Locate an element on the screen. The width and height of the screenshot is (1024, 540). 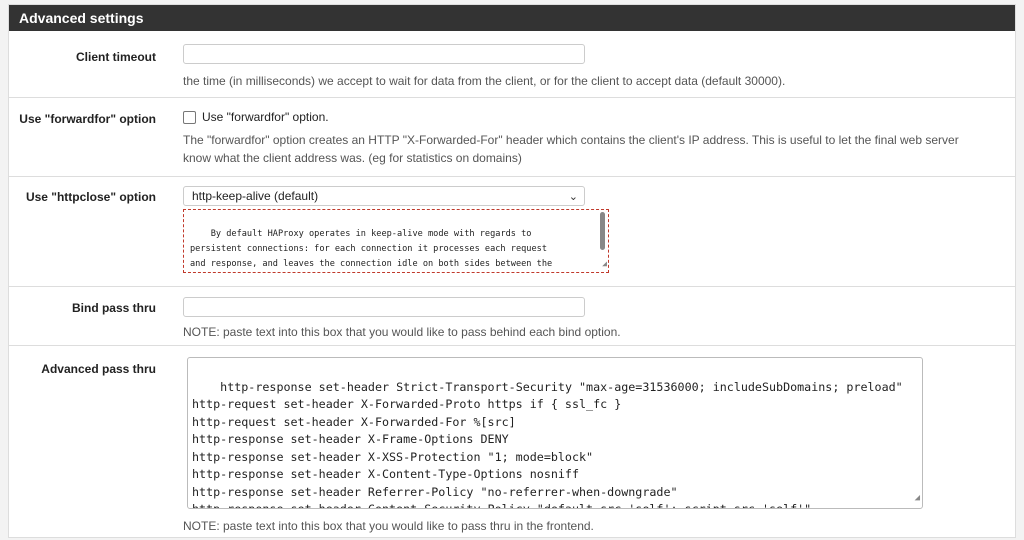
chevron-down-icon: ⌄ is located at coordinates (573, 197).